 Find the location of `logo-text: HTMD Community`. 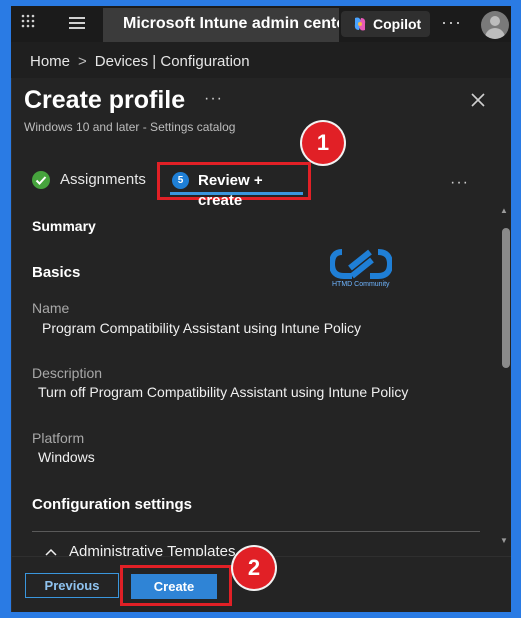

logo-text: HTMD Community is located at coordinates (361, 284).